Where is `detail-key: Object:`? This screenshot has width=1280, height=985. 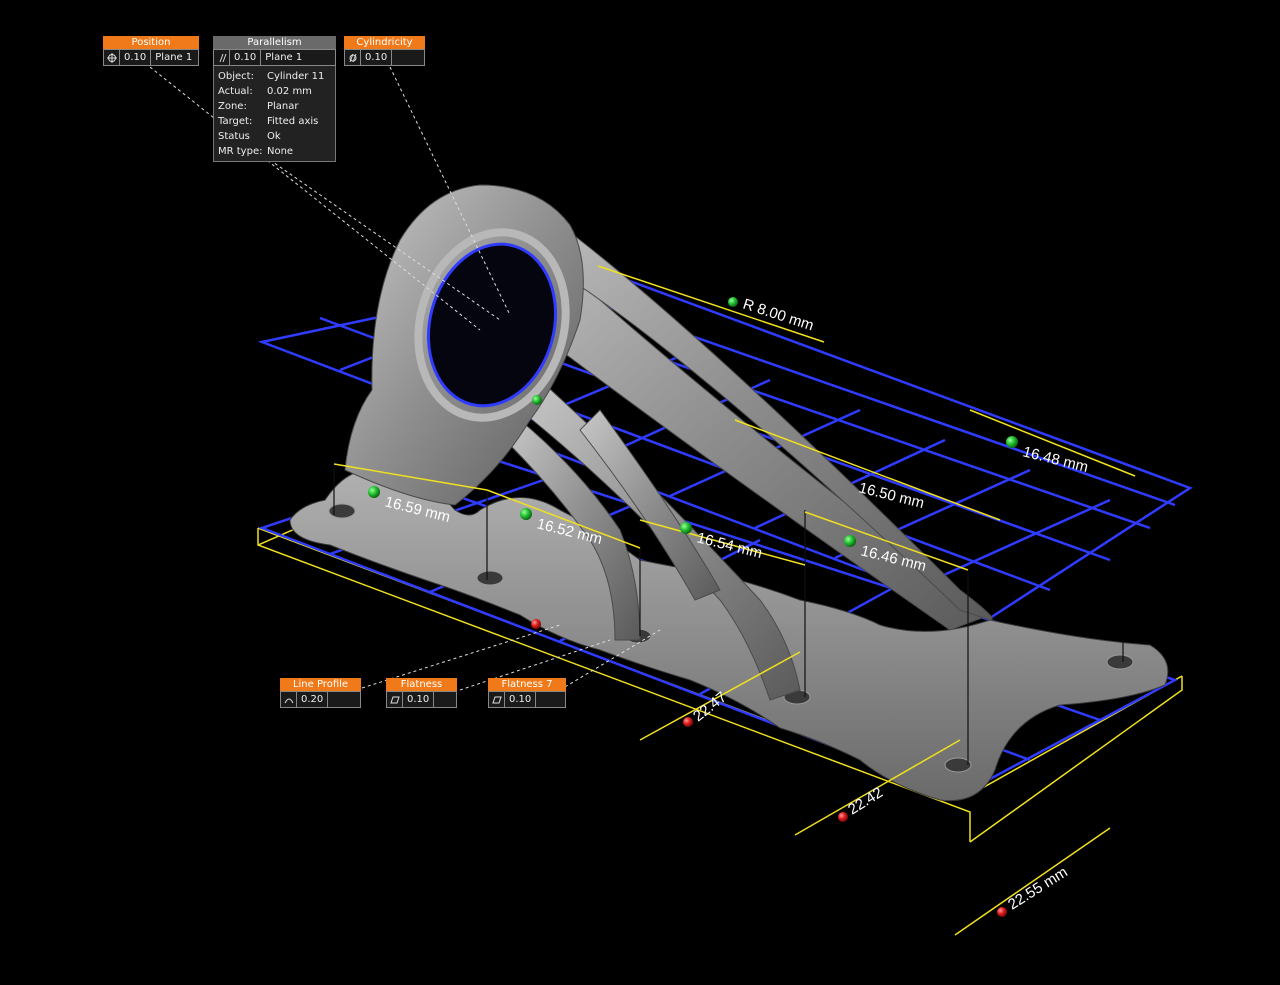
detail-key: Object: is located at coordinates (236, 76).